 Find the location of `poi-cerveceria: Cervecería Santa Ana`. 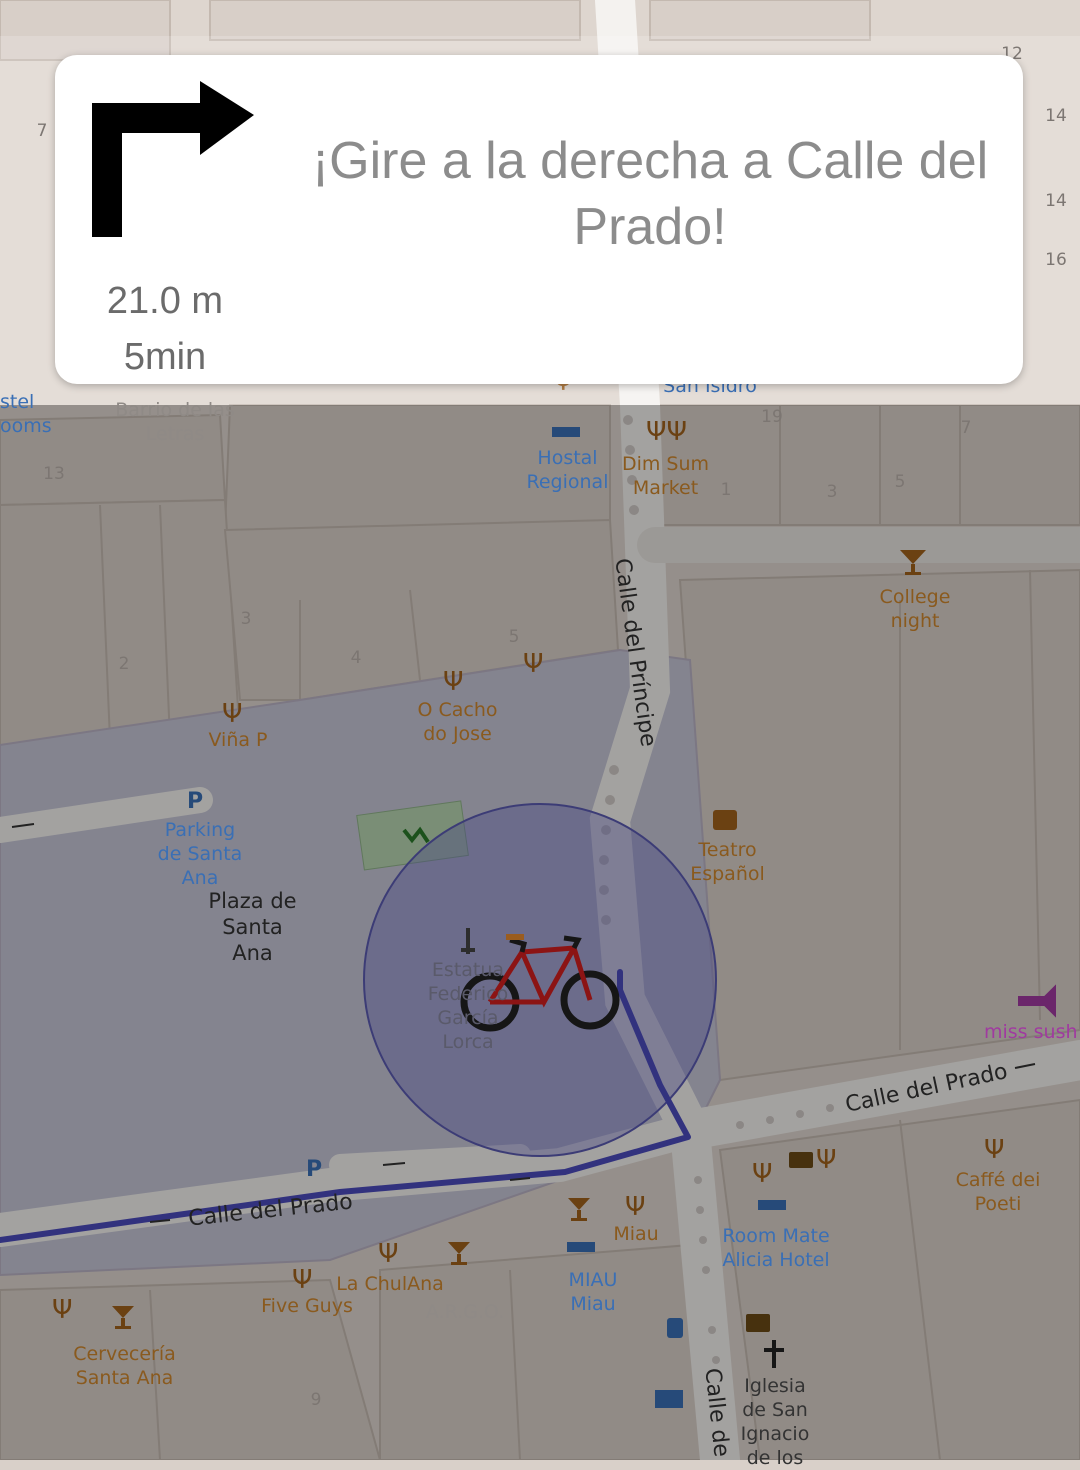

poi-cerveceria: Cervecería Santa Ana is located at coordinates (124, 1366).